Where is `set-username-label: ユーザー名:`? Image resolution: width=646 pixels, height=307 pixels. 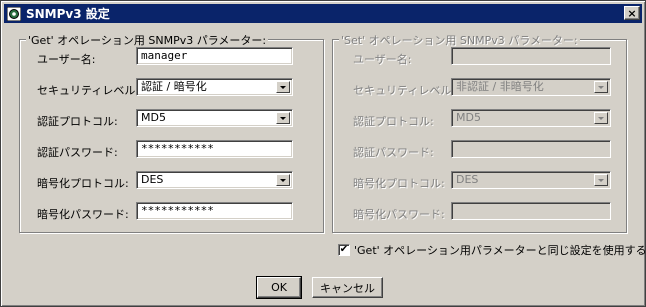
set-username-label: ユーザー名: is located at coordinates (382, 59).